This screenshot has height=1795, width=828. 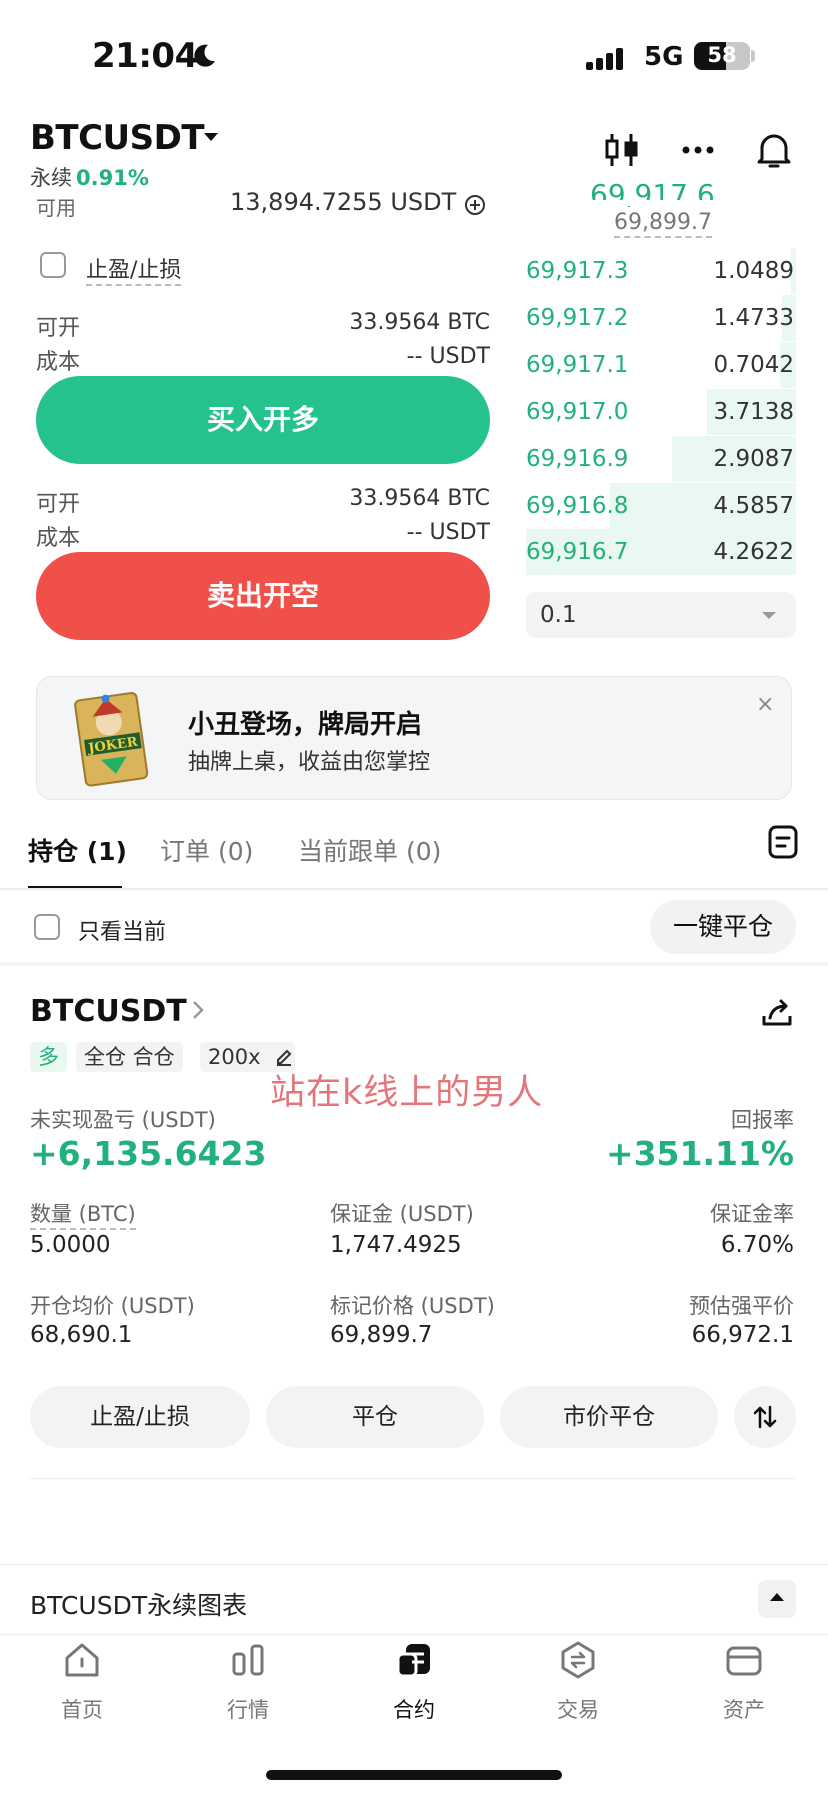 What do you see at coordinates (134, 269) in the screenshot?
I see `tpsl-label: 止盈/止损` at bounding box center [134, 269].